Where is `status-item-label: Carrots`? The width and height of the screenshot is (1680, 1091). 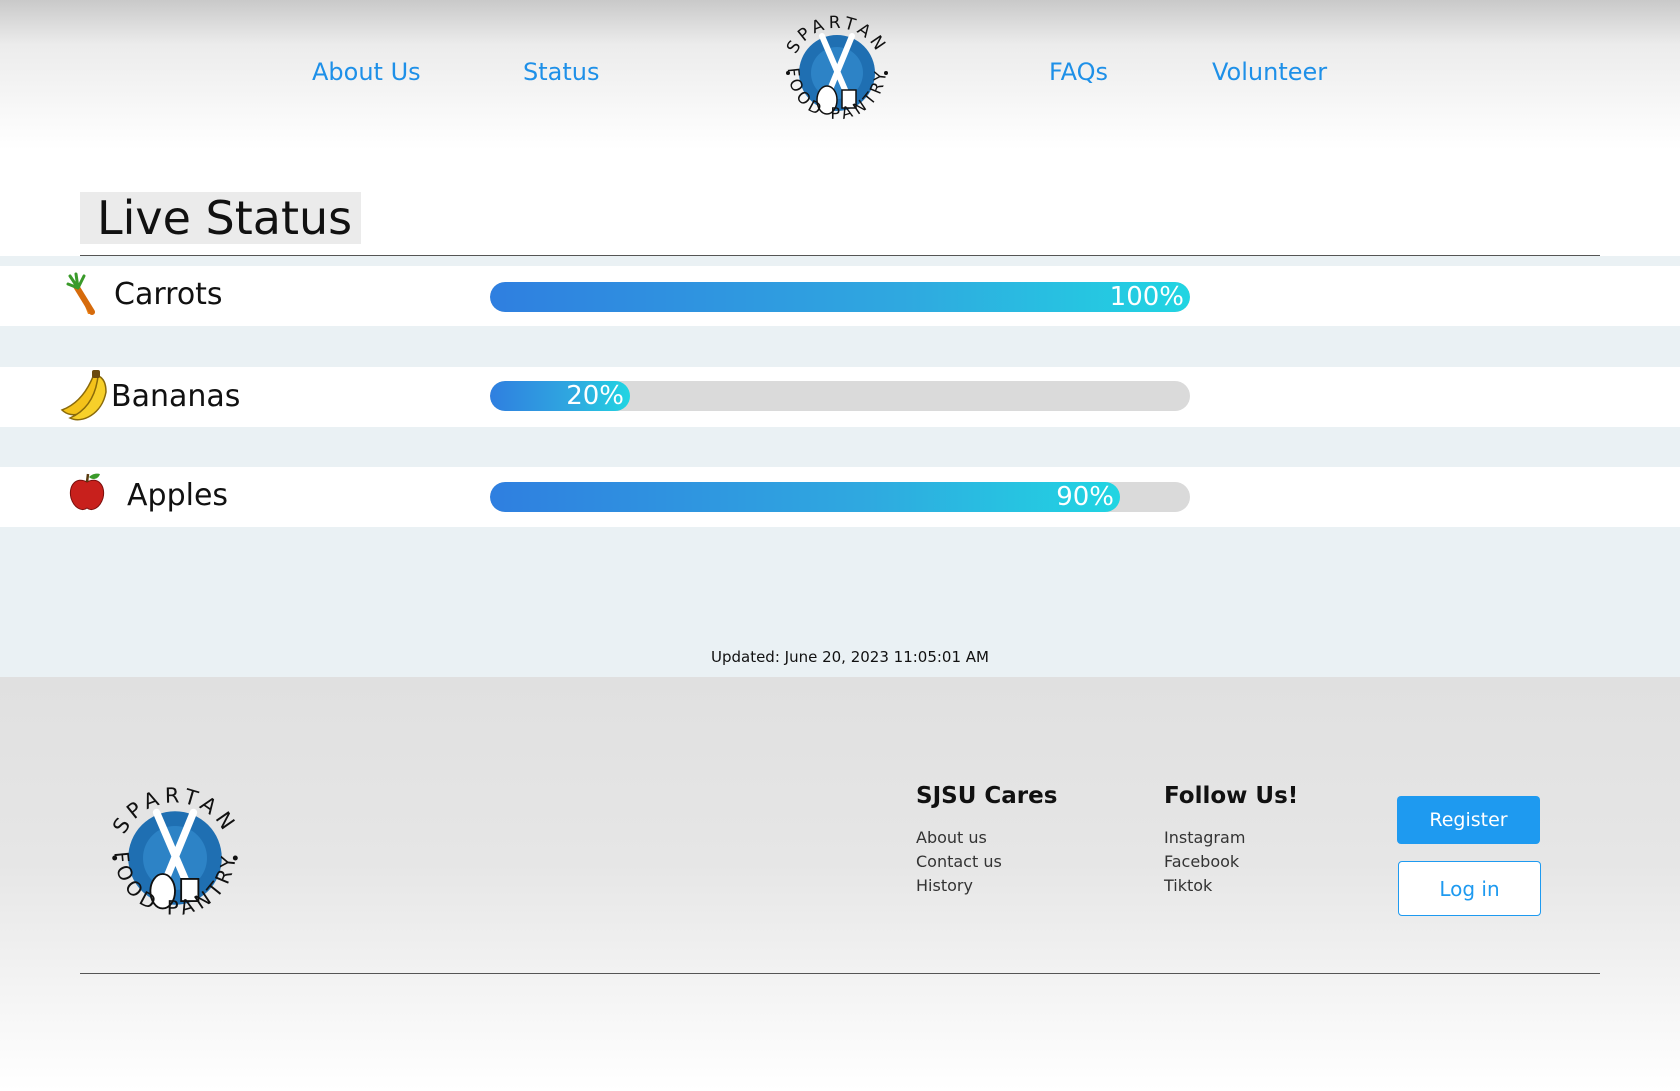 status-item-label: Carrots is located at coordinates (168, 294).